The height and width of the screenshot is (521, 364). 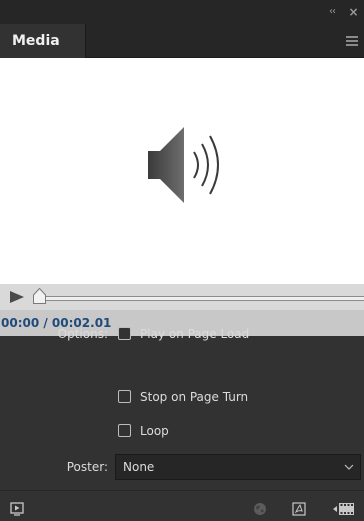 What do you see at coordinates (87, 467) in the screenshot?
I see `poster-label: Poster:` at bounding box center [87, 467].